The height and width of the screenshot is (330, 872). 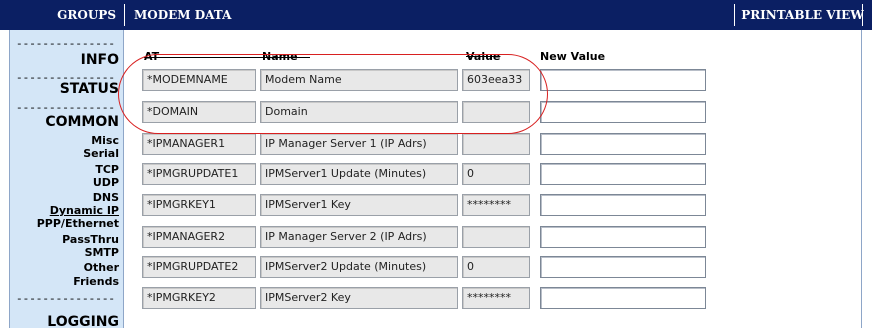 What do you see at coordinates (199, 298) in the screenshot?
I see `at-command-cell: *IPMGRKEY2` at bounding box center [199, 298].